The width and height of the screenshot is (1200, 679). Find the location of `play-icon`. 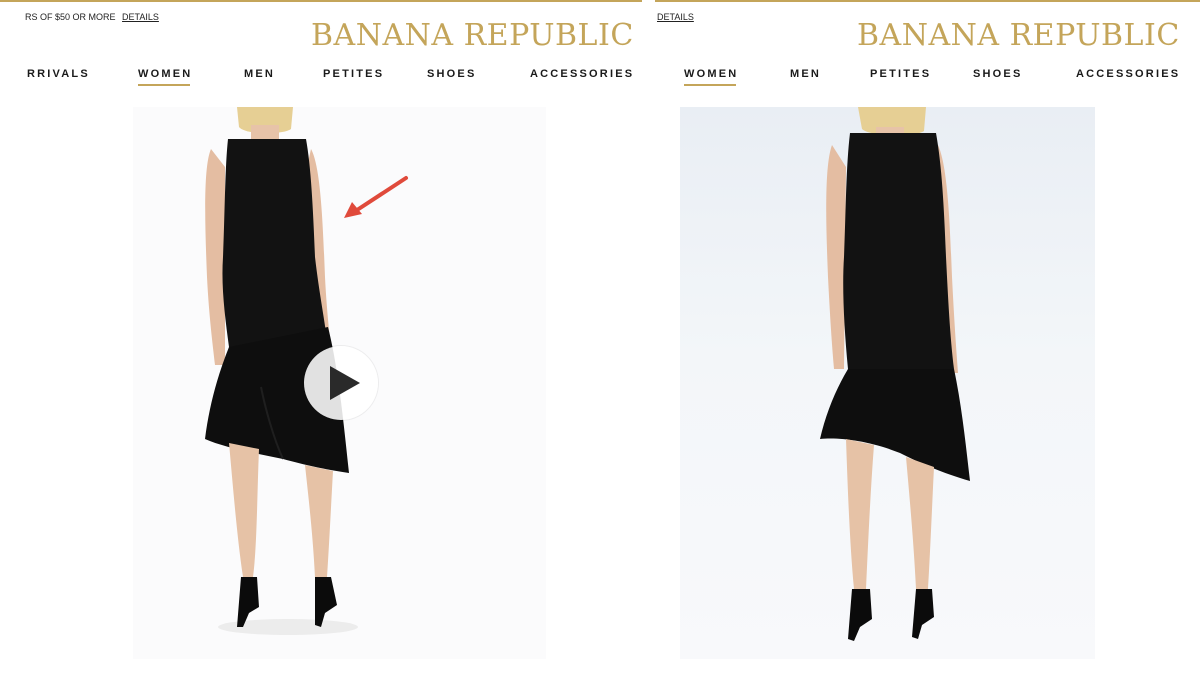

play-icon is located at coordinates (345, 383).